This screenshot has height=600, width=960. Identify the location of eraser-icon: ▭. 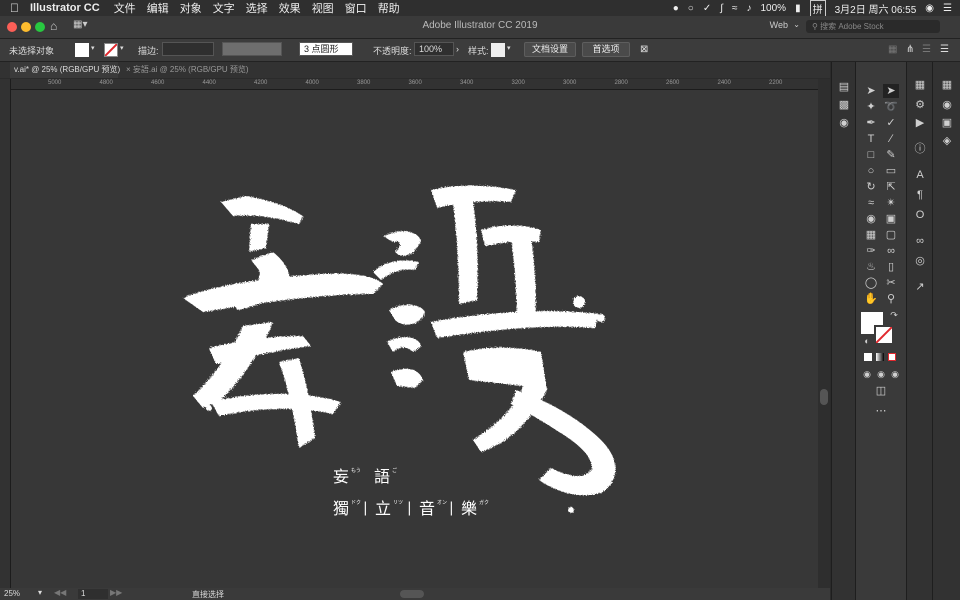
(891, 171).